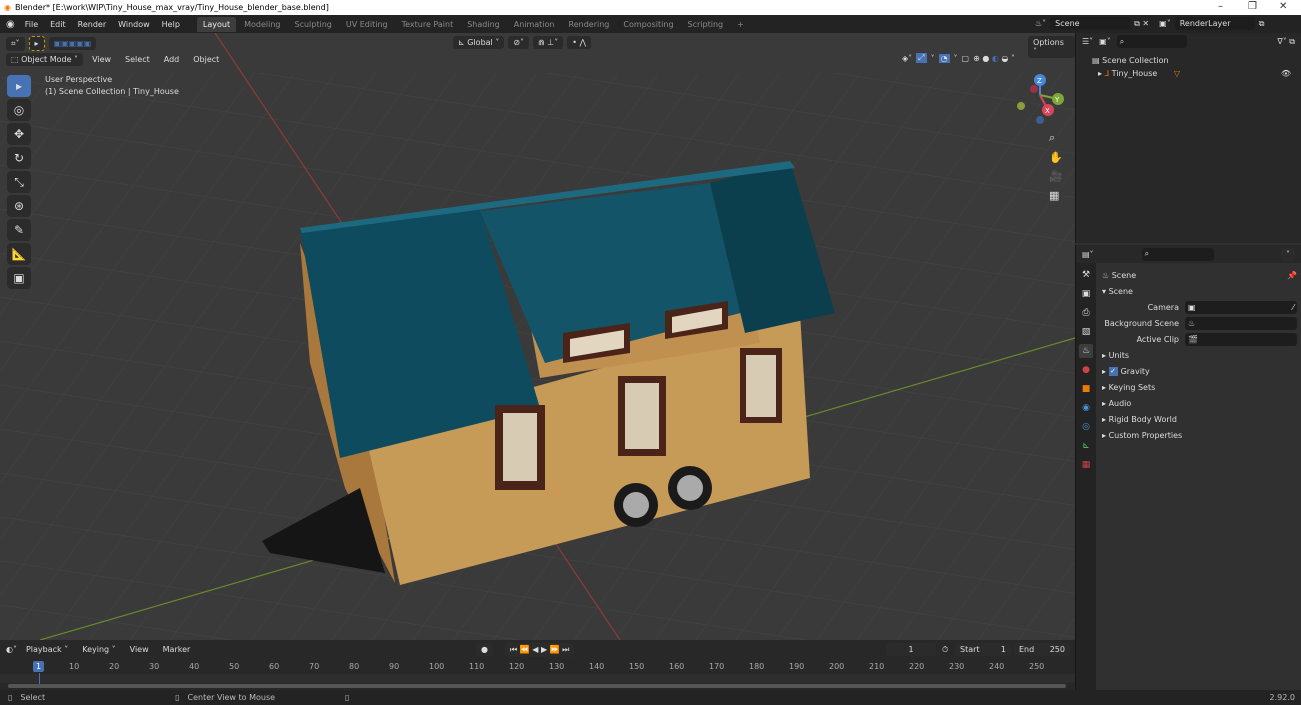 This screenshot has width=1301, height=705. I want to click on gravity-panel: ▸ ✓ Gravity, so click(1199, 371).